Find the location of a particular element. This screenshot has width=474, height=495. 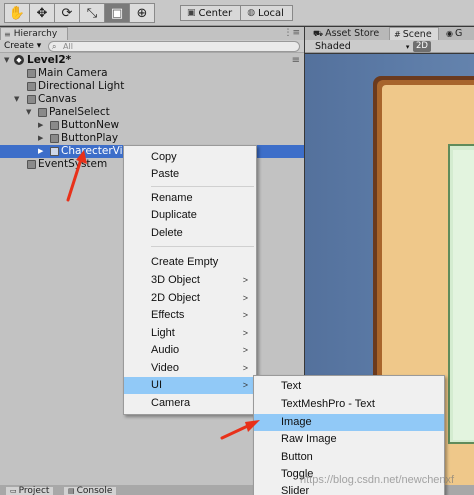

menu-item-duplicate: Duplicate is located at coordinates (190, 215).